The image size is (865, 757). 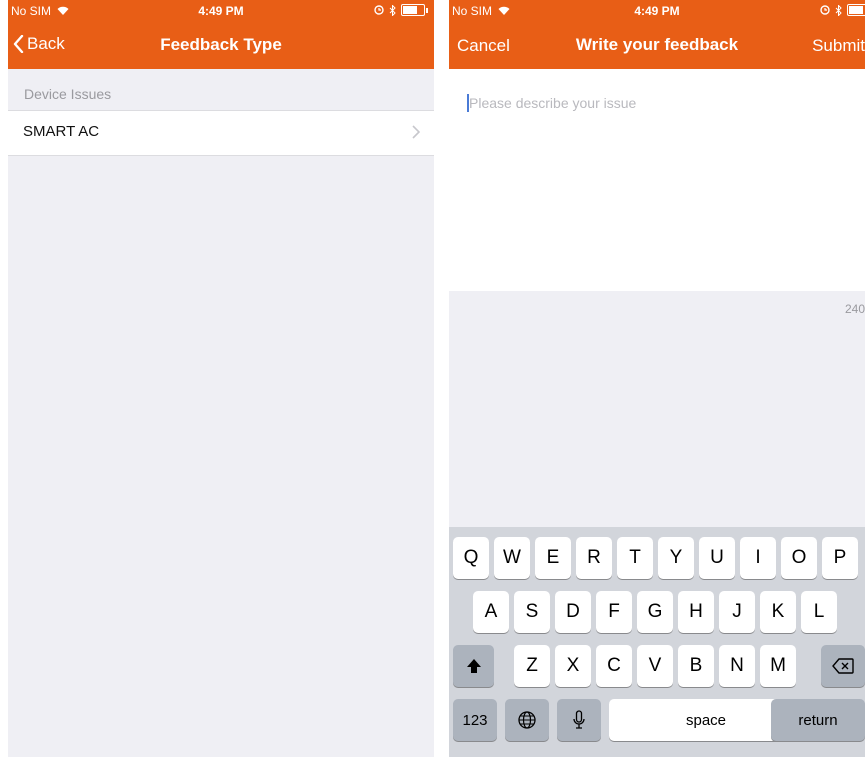 I want to click on key-o: O, so click(x=799, y=558).